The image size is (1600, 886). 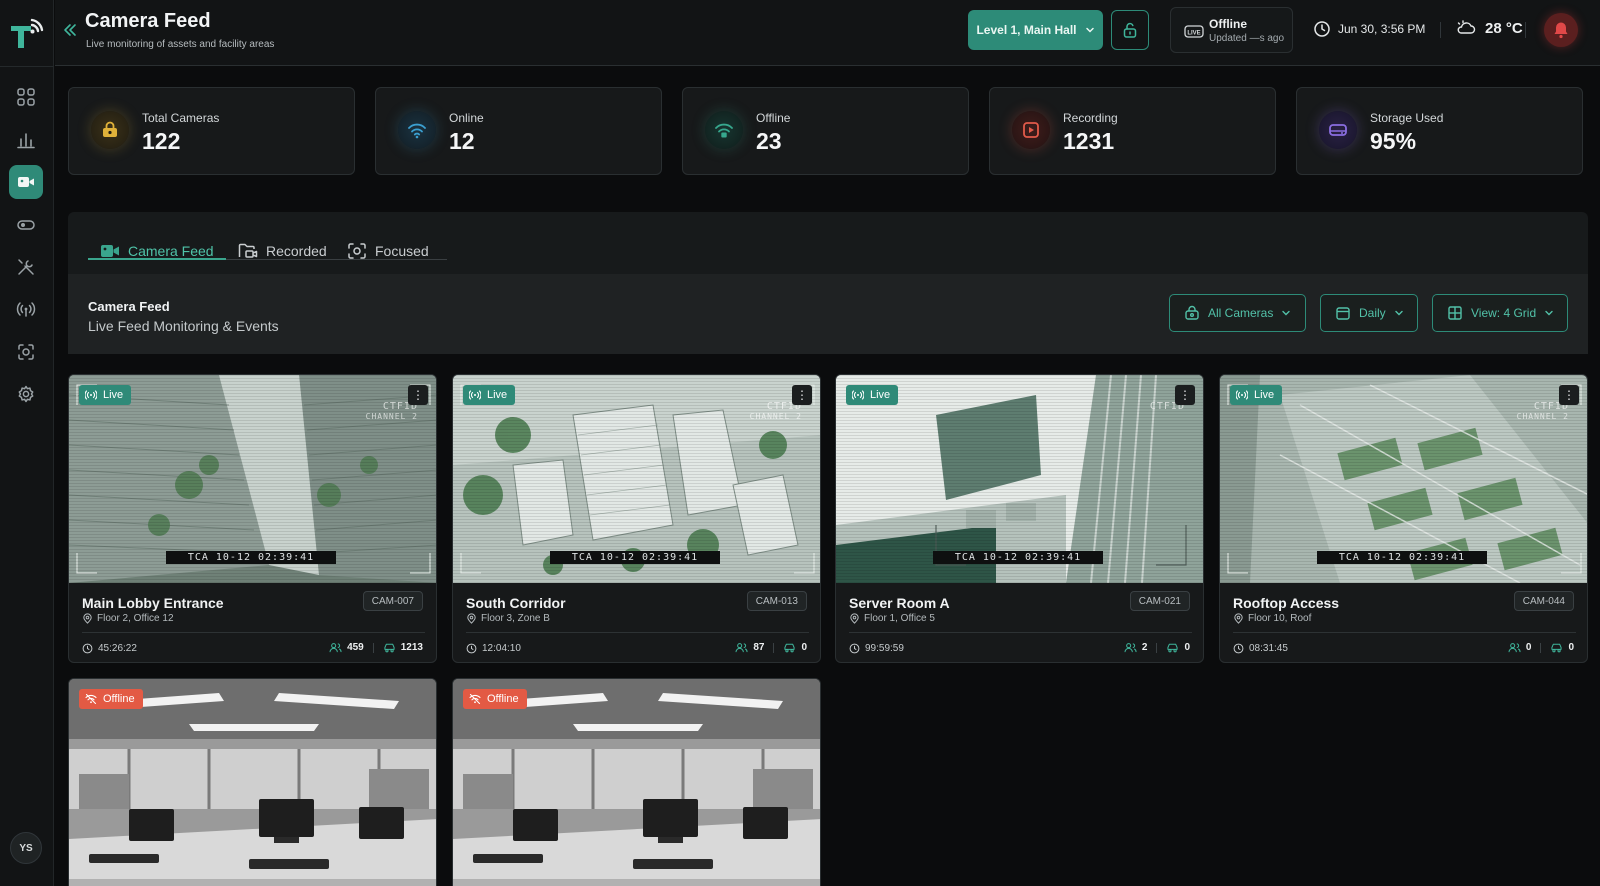 What do you see at coordinates (153, 603) in the screenshot?
I see `camera-name: Main Lobby Entrance` at bounding box center [153, 603].